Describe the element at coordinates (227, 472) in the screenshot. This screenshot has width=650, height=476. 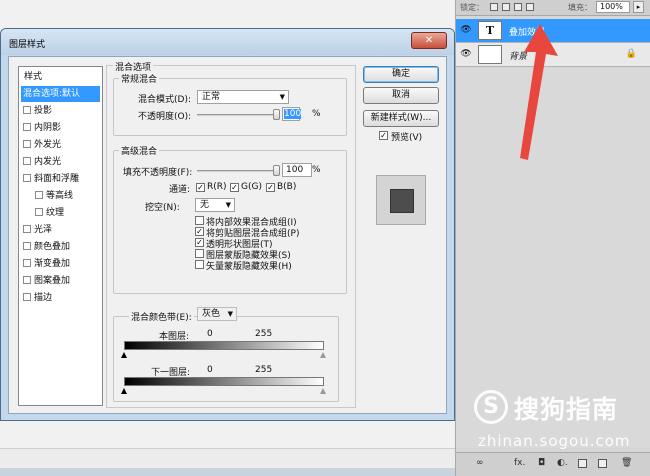
I see `taskbar-strip` at that location.